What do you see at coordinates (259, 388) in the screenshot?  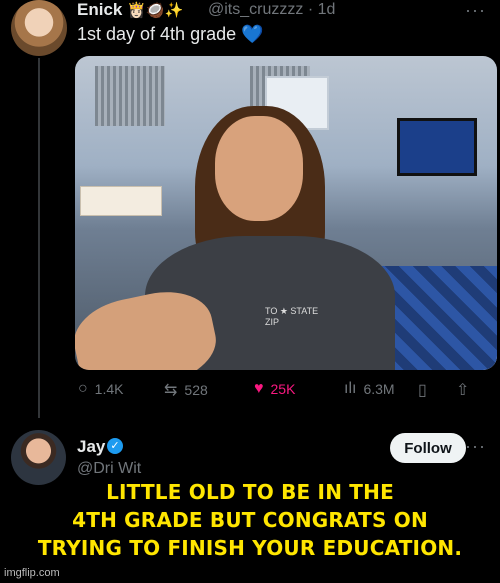 I see `heart-icon: ♥` at bounding box center [259, 388].